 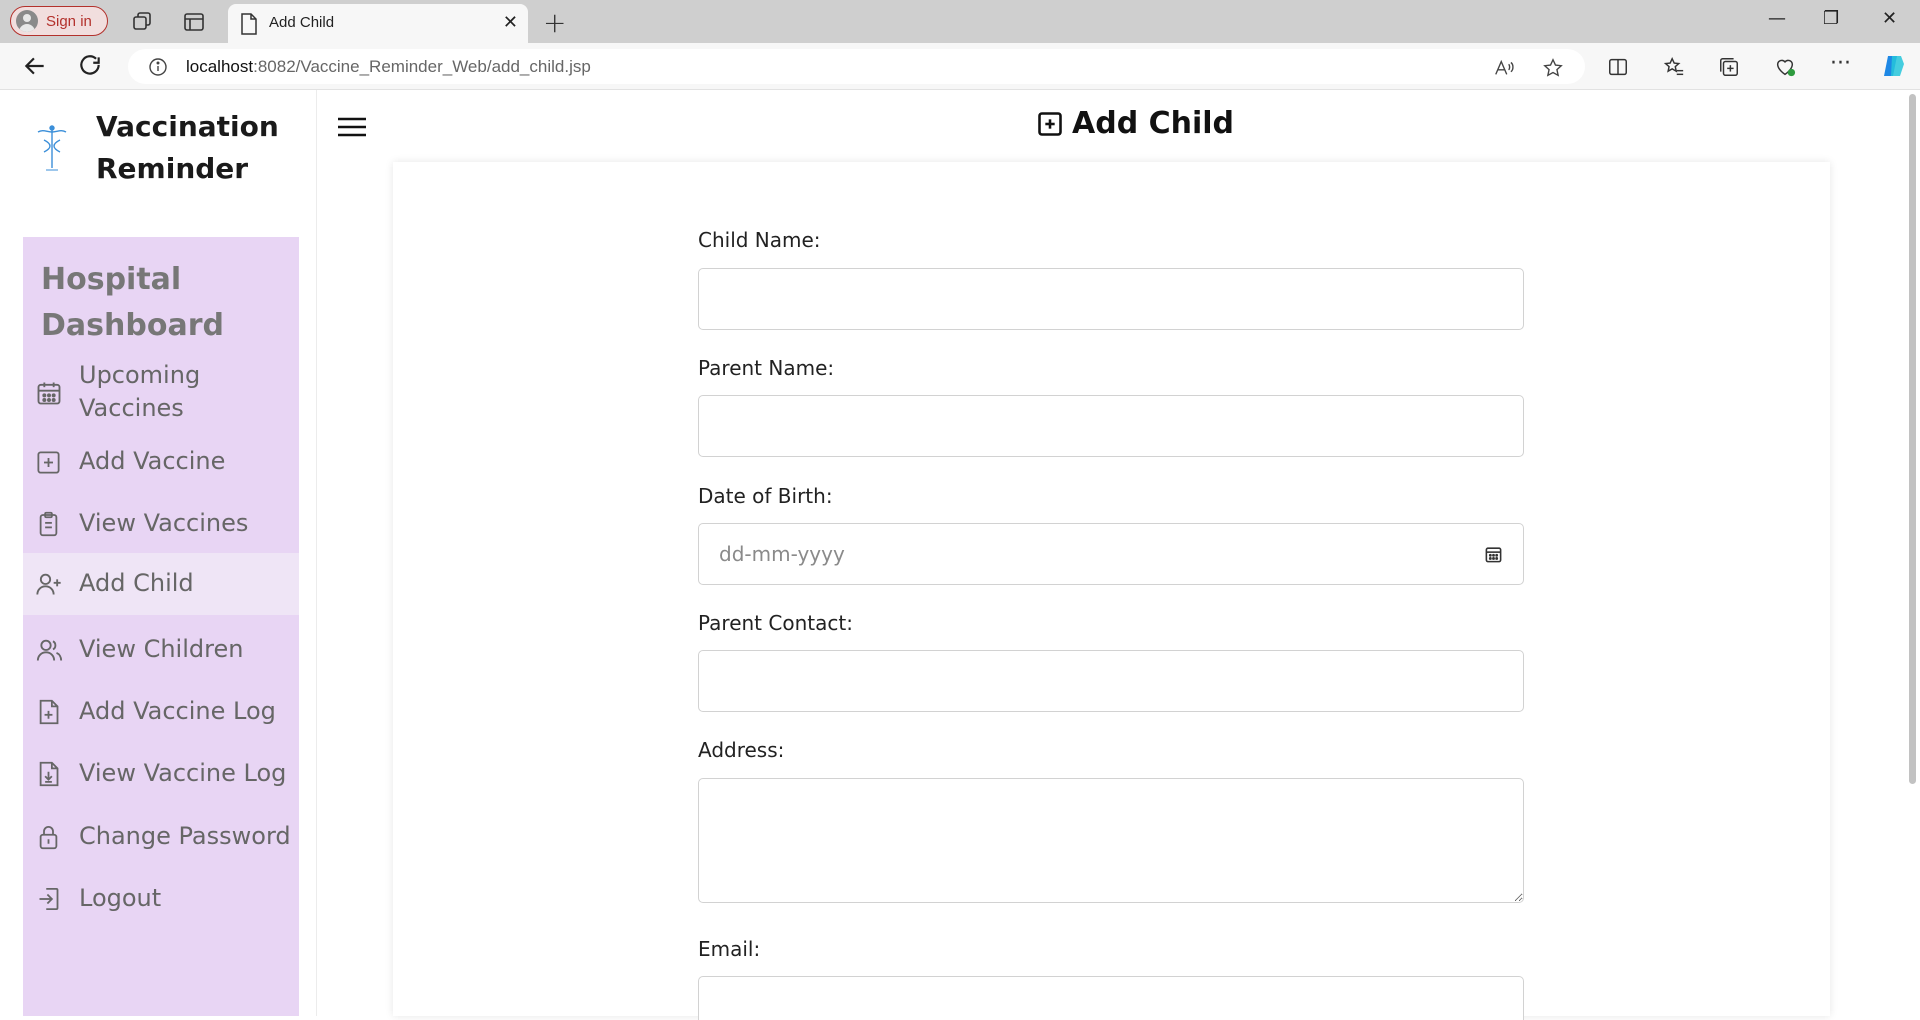 I want to click on page-title-text: Add Child, so click(x=1153, y=123).